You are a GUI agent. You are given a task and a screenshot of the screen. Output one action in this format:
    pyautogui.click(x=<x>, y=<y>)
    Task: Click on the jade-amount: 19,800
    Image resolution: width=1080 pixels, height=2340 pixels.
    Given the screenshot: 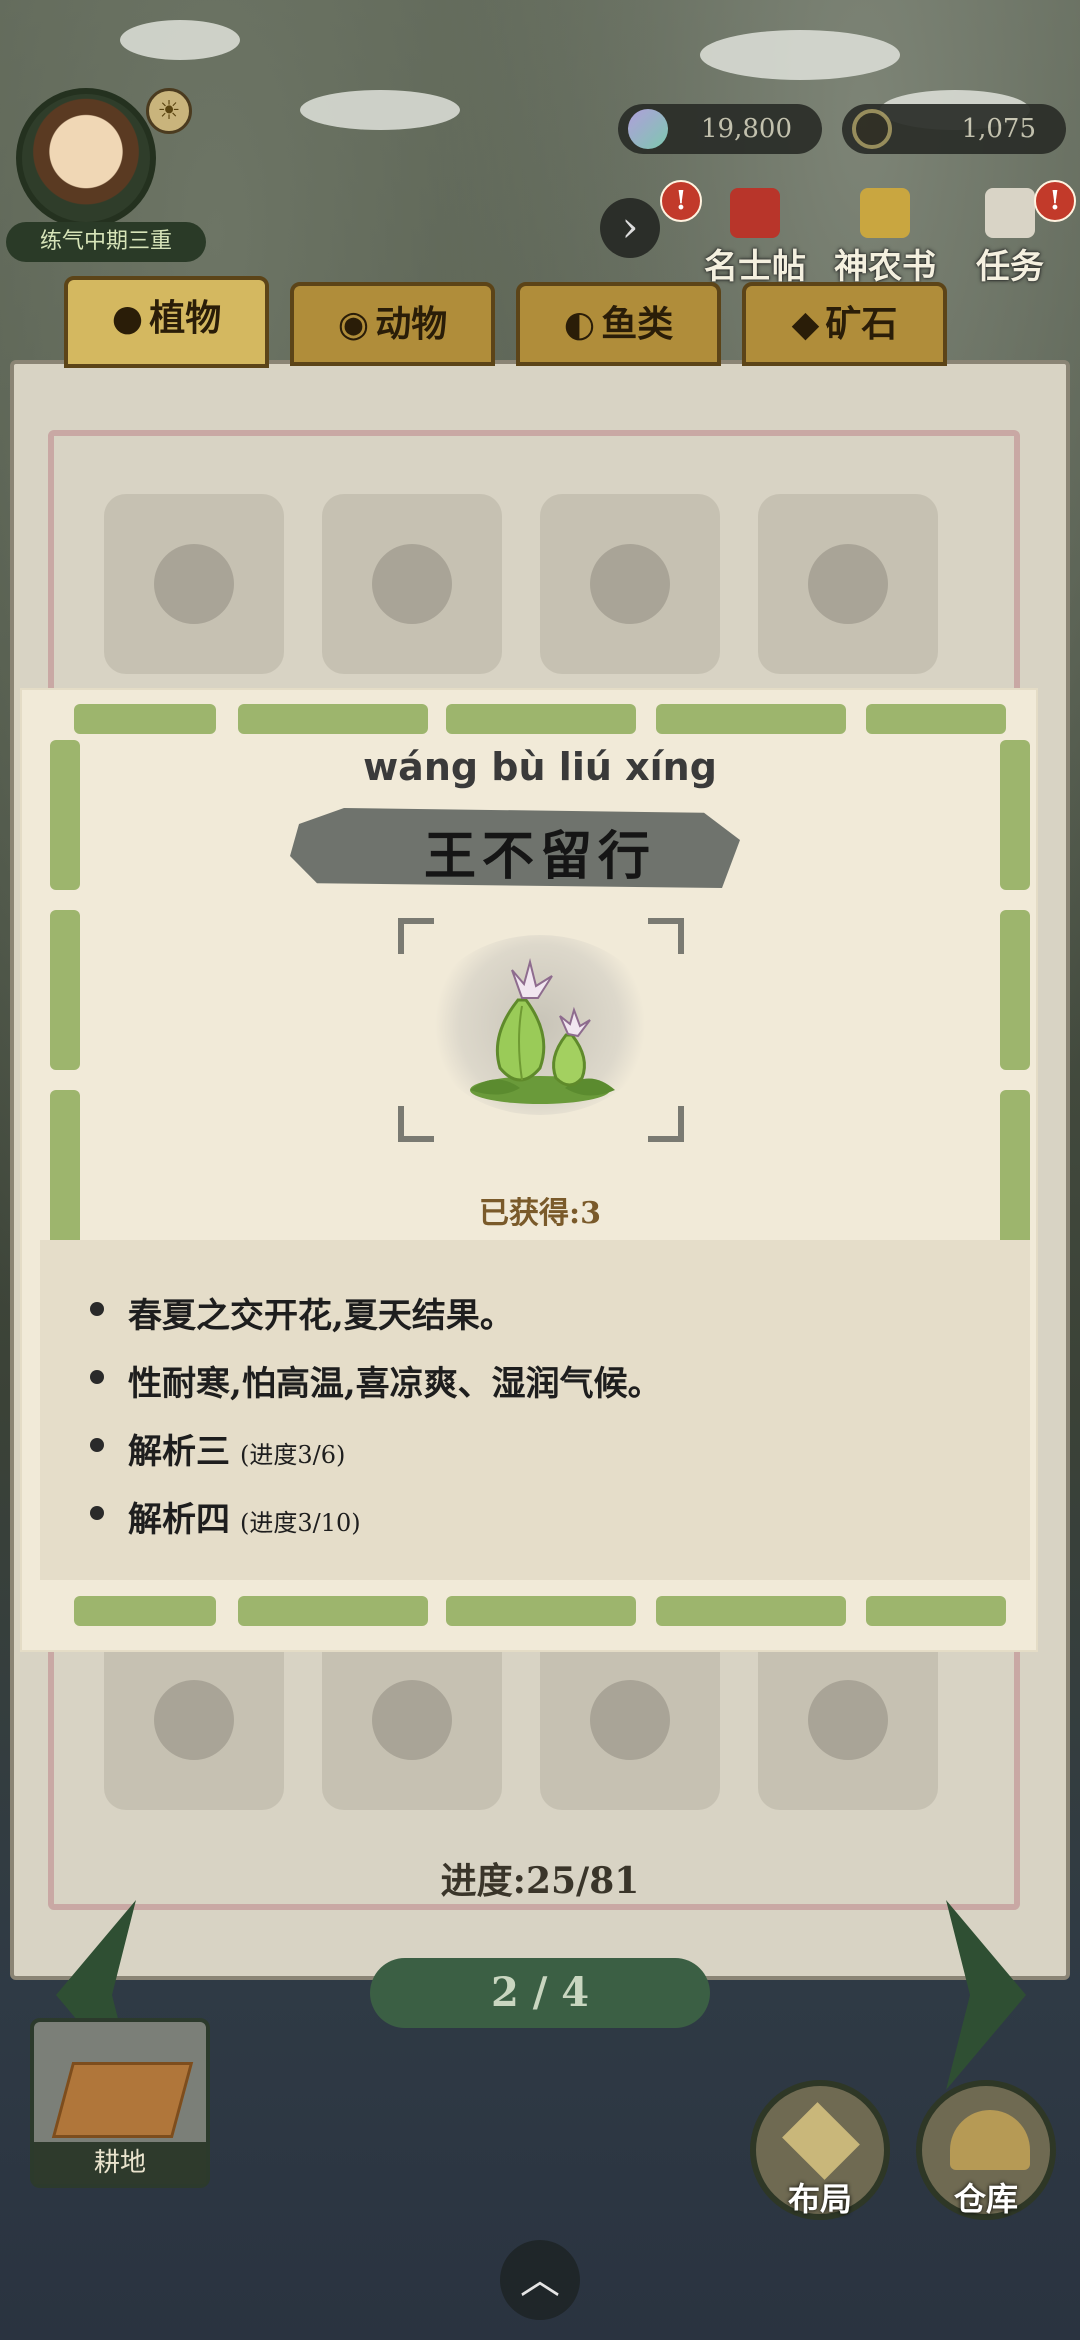 What is the action you would take?
    pyautogui.click(x=746, y=129)
    